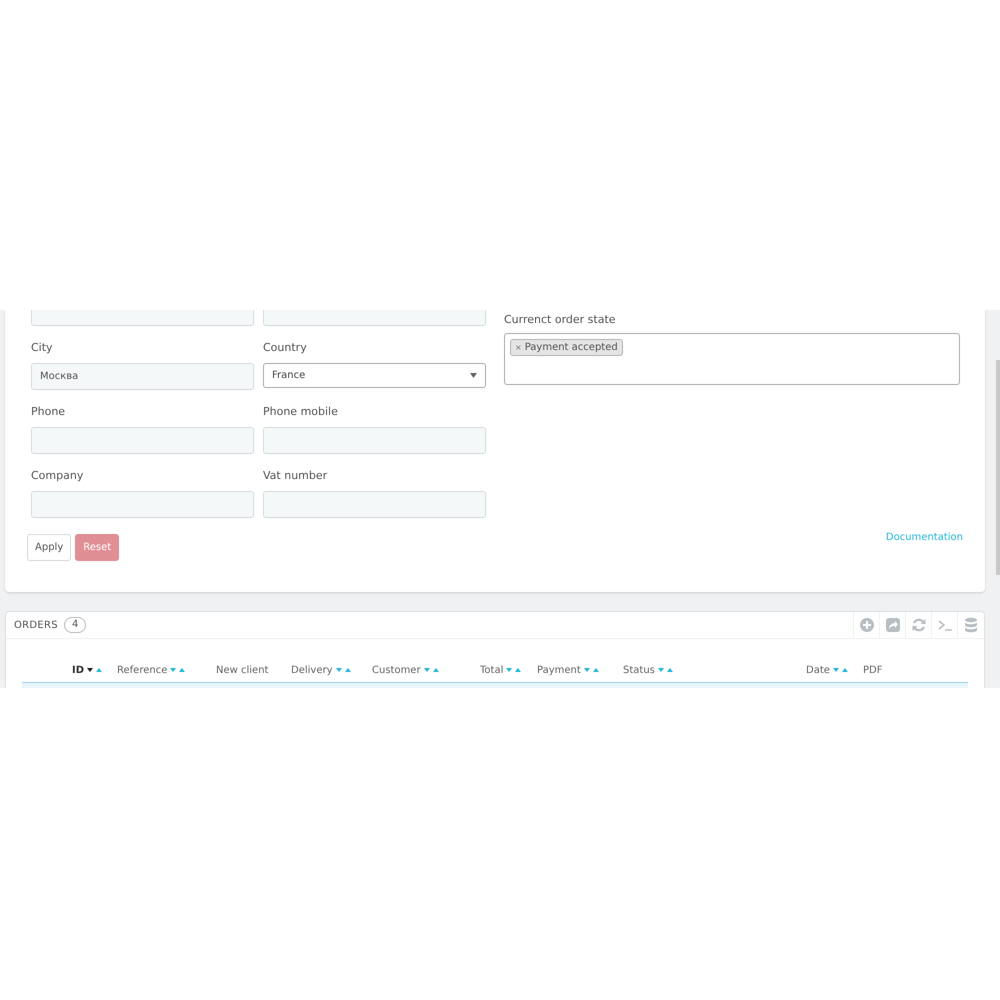 This screenshot has width=1000, height=1000. I want to click on field-label: Currenct order state, so click(560, 320).